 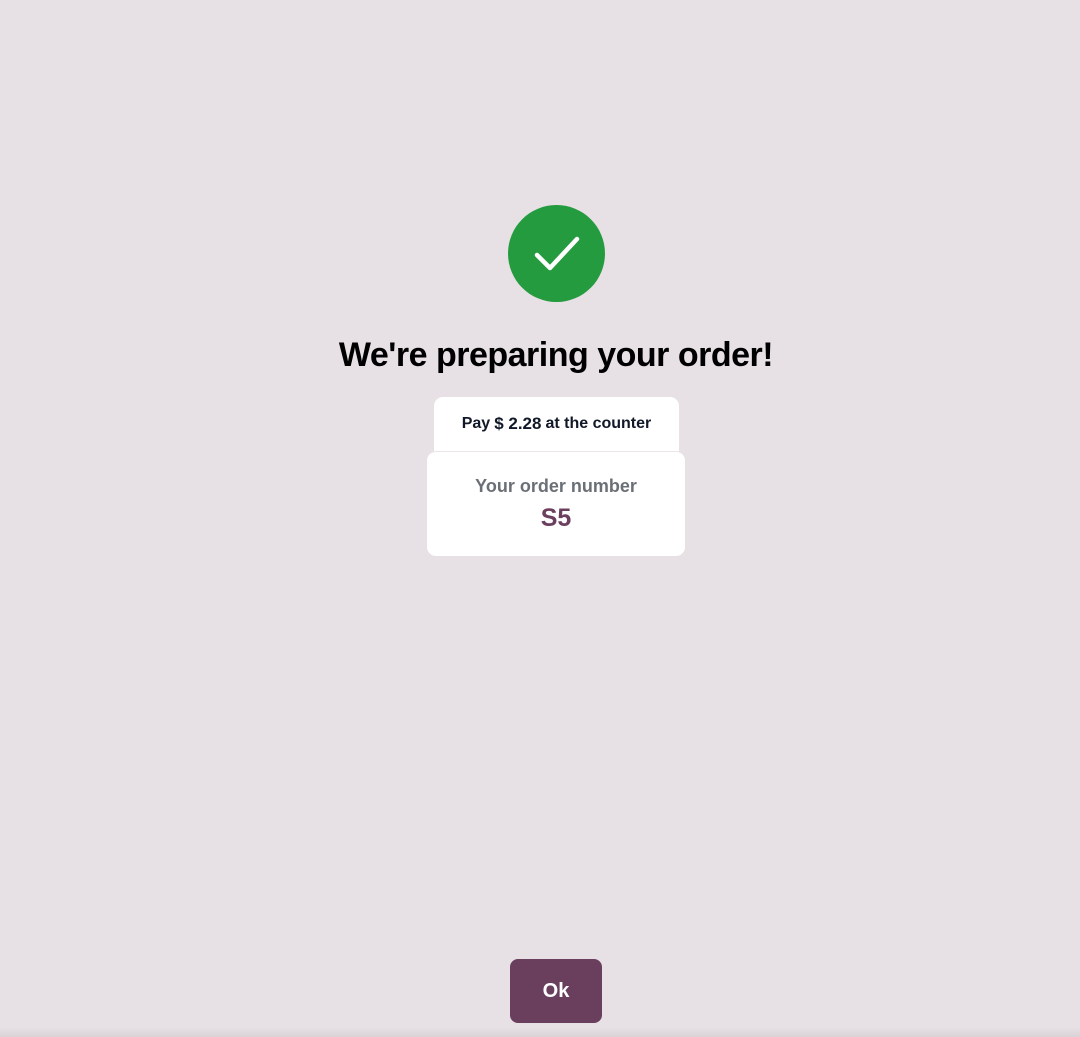 I want to click on ok-button: Ok, so click(x=556, y=991).